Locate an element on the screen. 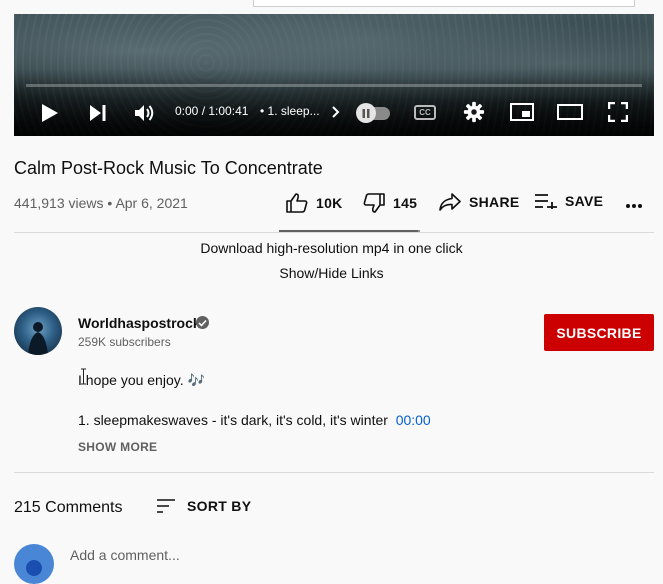  thumbs-down-icon is located at coordinates (374, 203).